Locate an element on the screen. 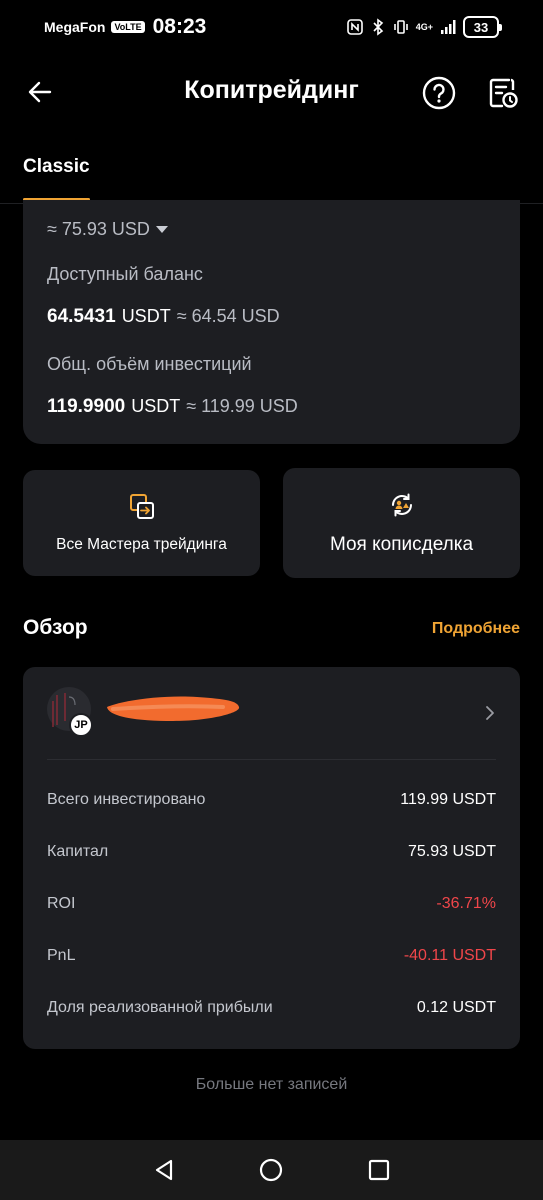 The height and width of the screenshot is (1200, 543). page-title: Копитрейдинг is located at coordinates (271, 90).